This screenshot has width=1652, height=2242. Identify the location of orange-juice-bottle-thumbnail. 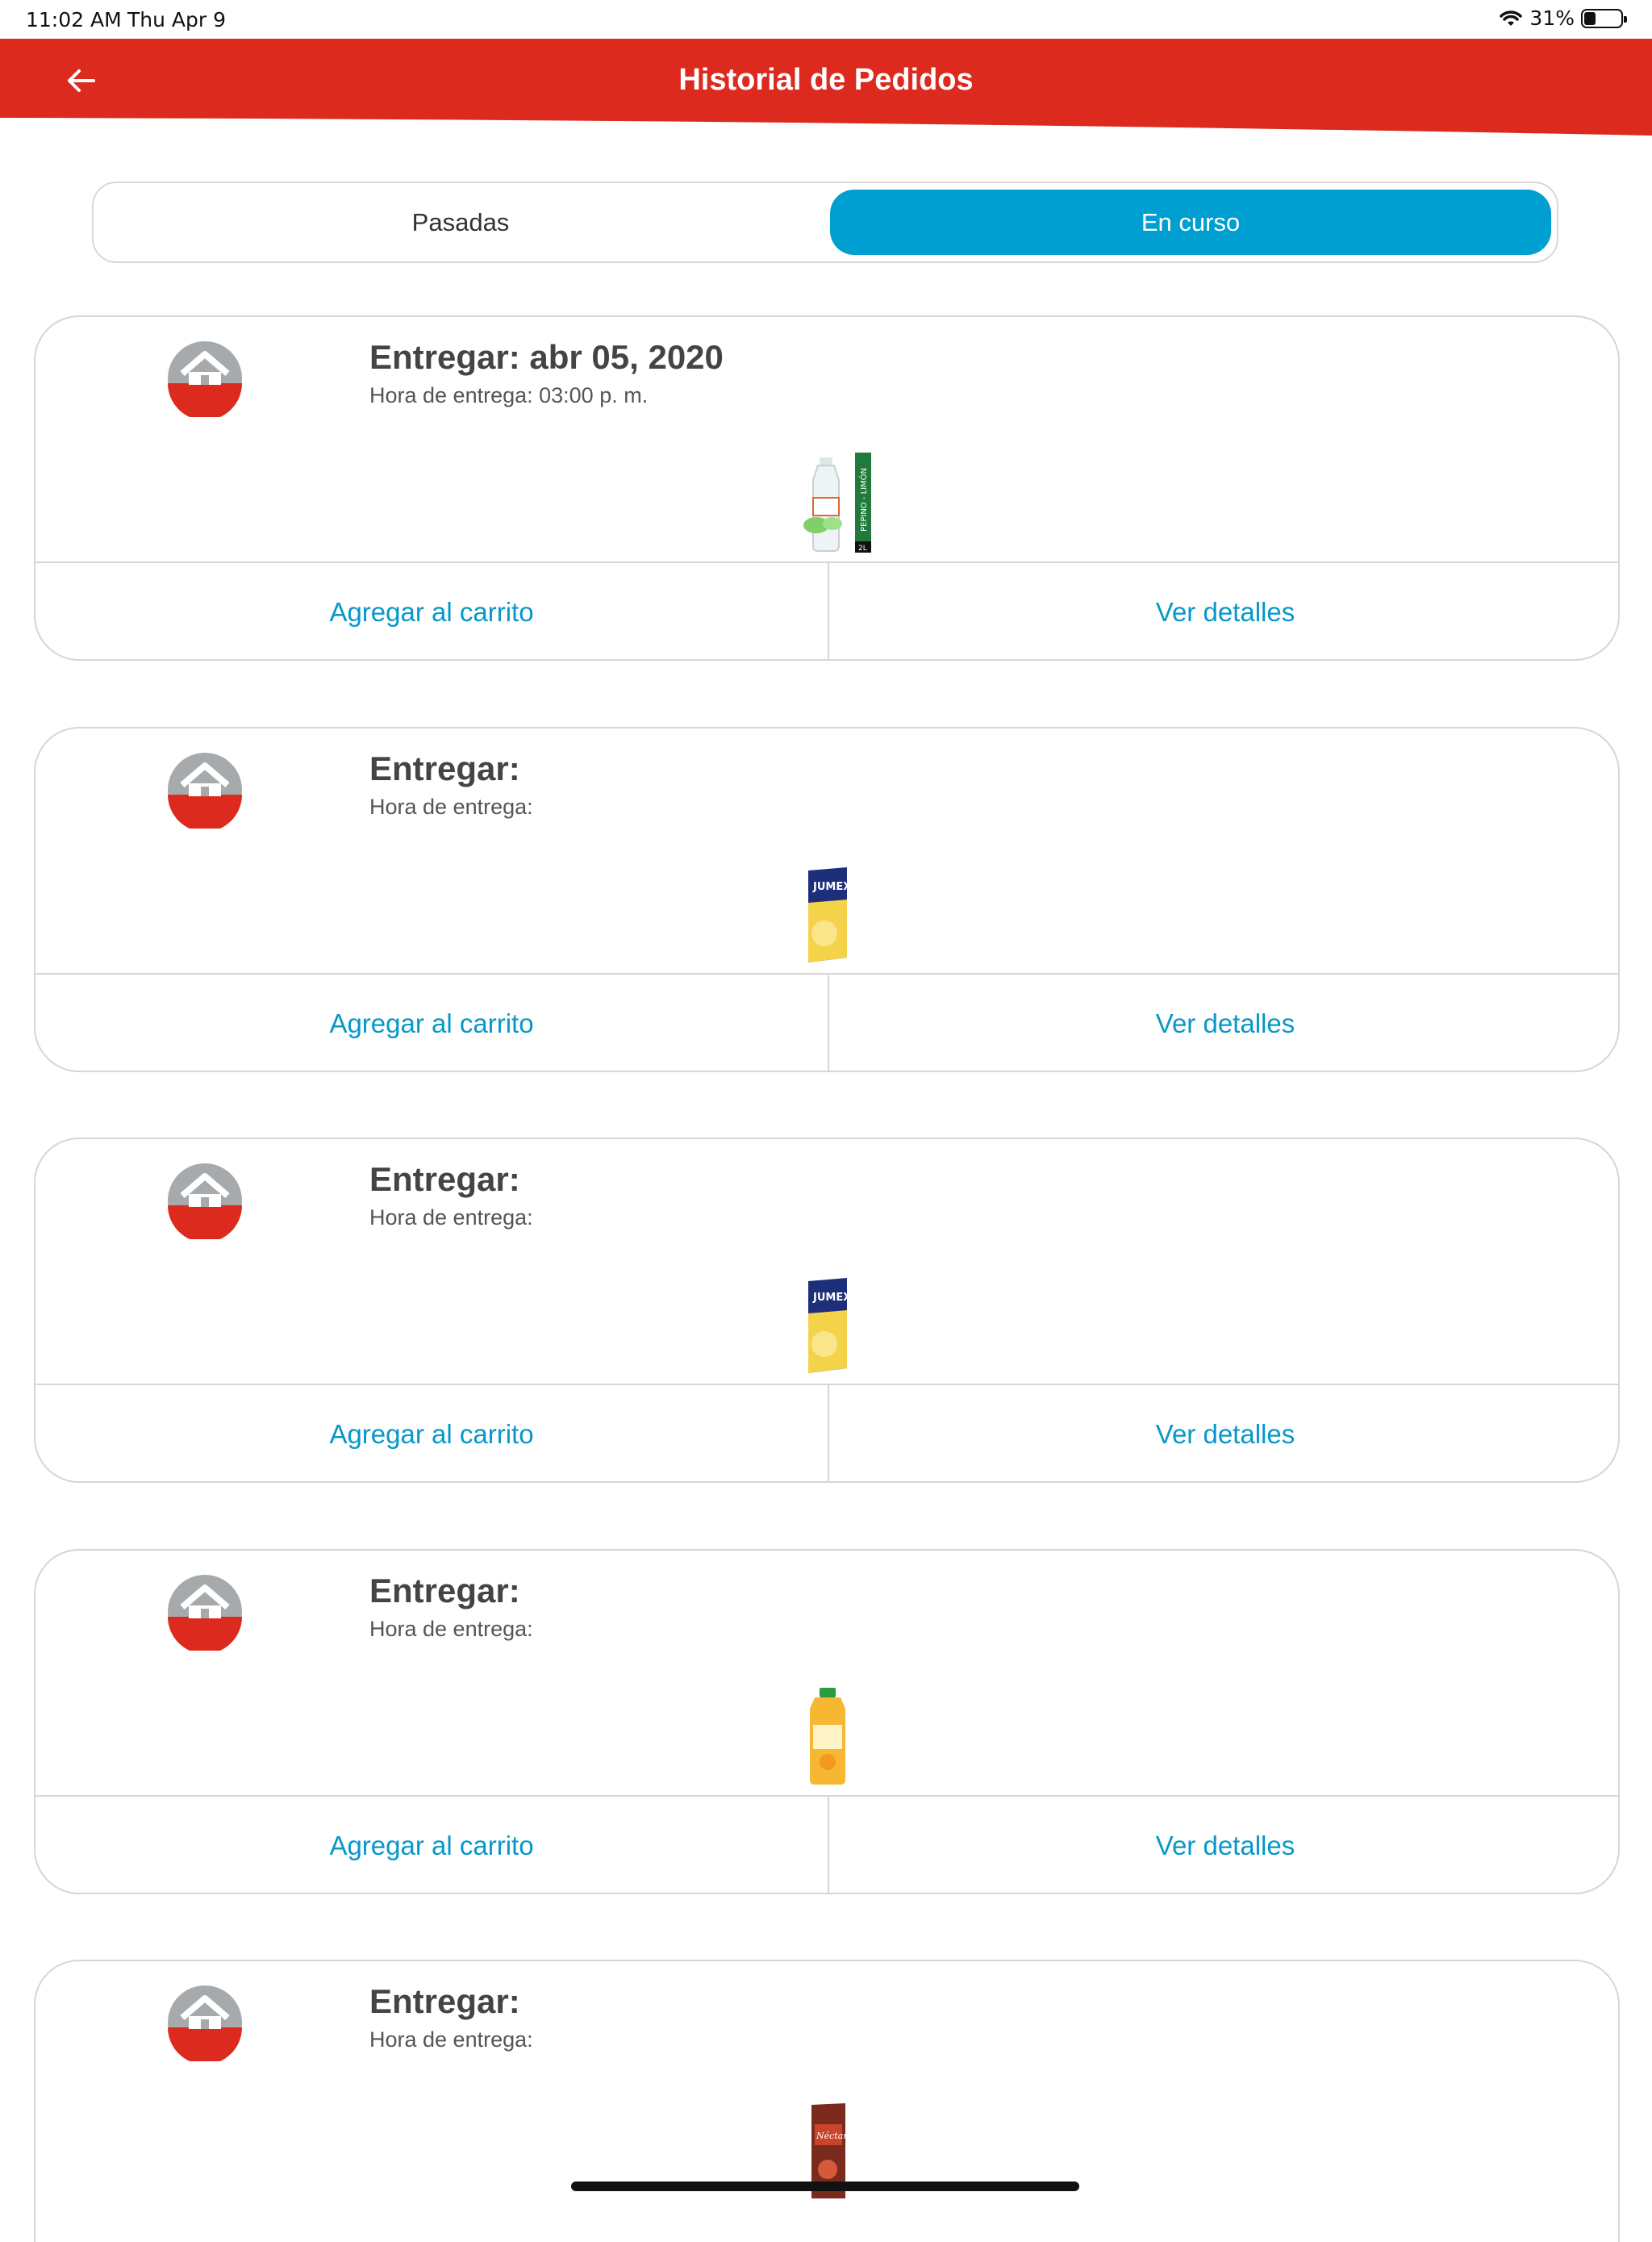
(827, 1736).